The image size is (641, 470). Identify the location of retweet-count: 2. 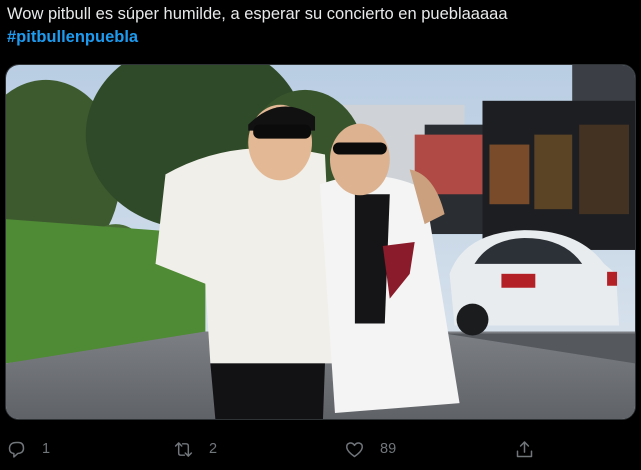
(213, 449).